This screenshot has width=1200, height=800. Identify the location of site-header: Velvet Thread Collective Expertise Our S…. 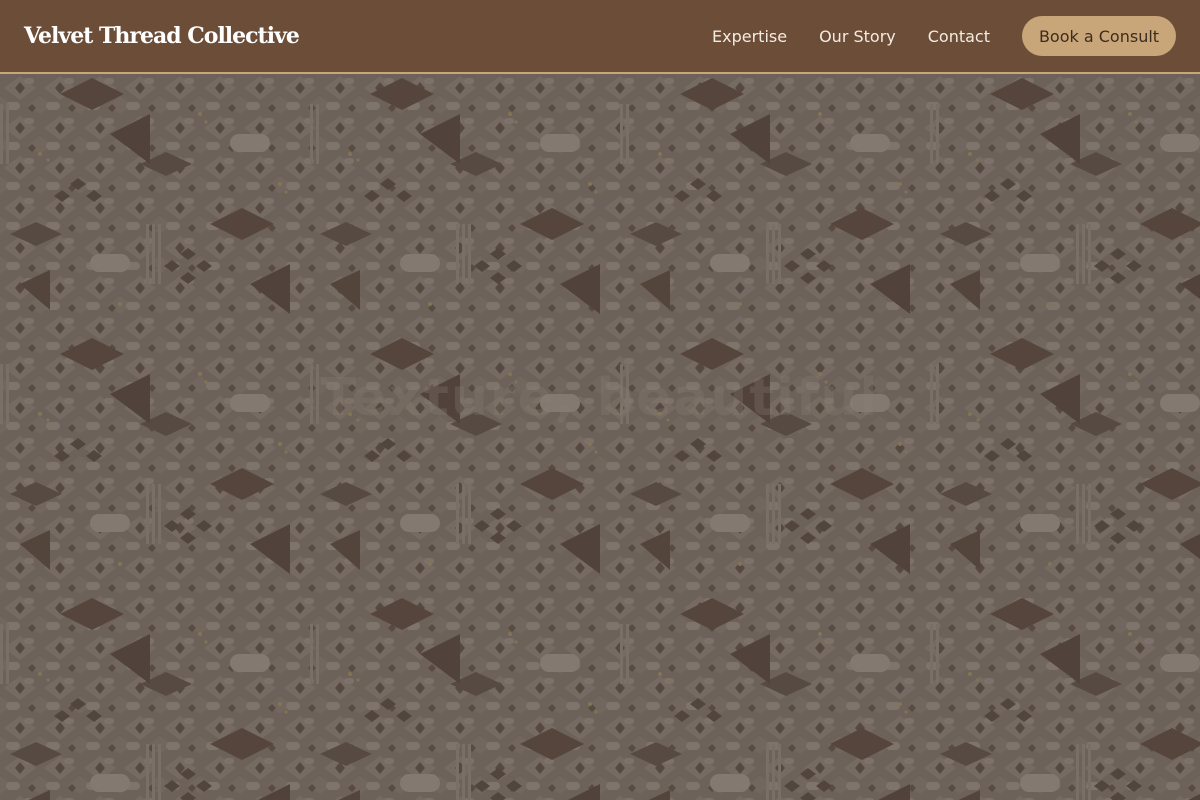
(600, 37).